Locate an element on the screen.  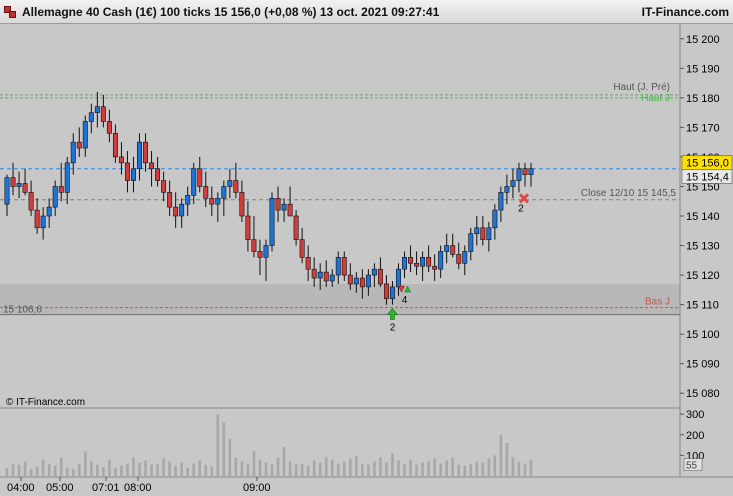
price-tick-label: 15 140 is located at coordinates (703, 217).